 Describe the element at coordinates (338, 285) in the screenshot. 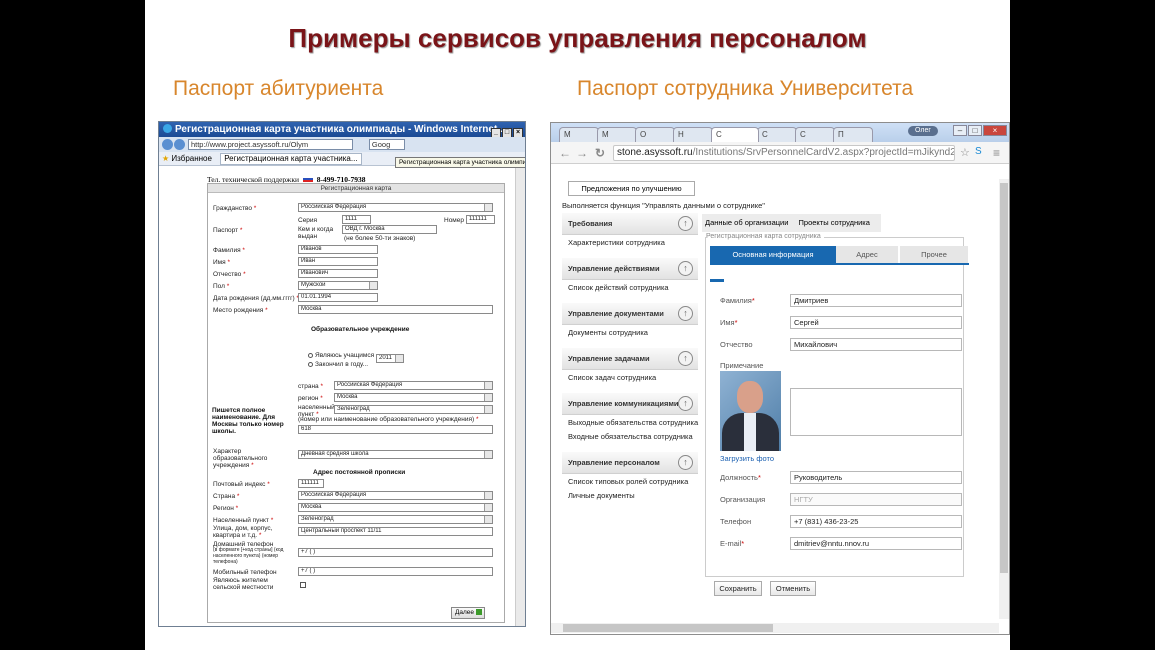

I see `gender-select: Мужской` at that location.